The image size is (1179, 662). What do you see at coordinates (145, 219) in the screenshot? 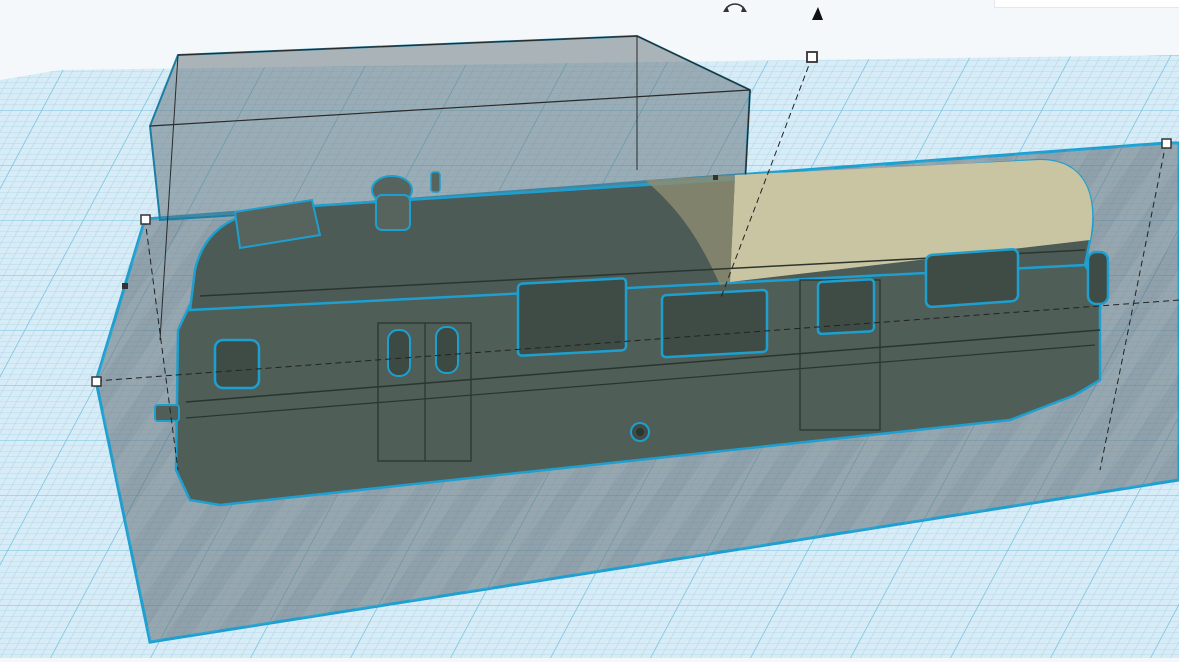
I see `resize-handle-top-left` at bounding box center [145, 219].